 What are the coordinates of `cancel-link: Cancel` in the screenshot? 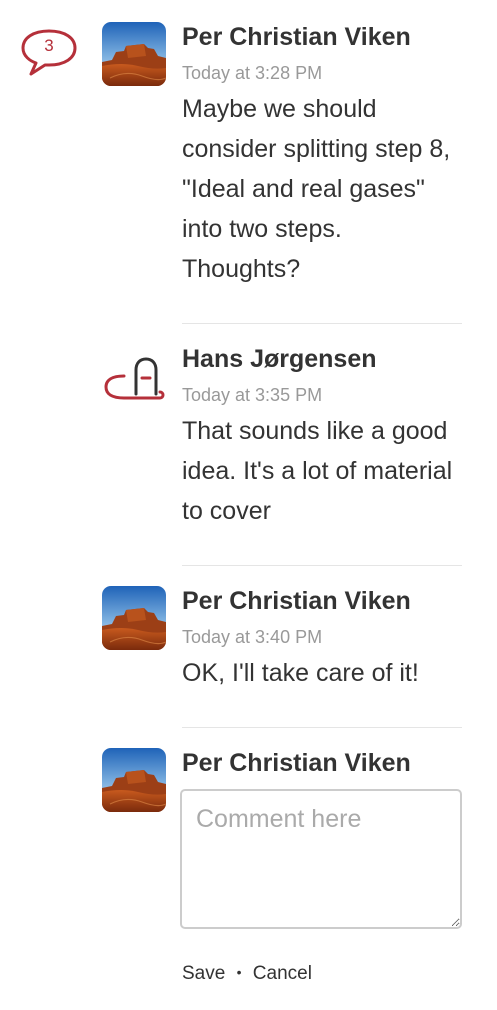 It's located at (282, 974).